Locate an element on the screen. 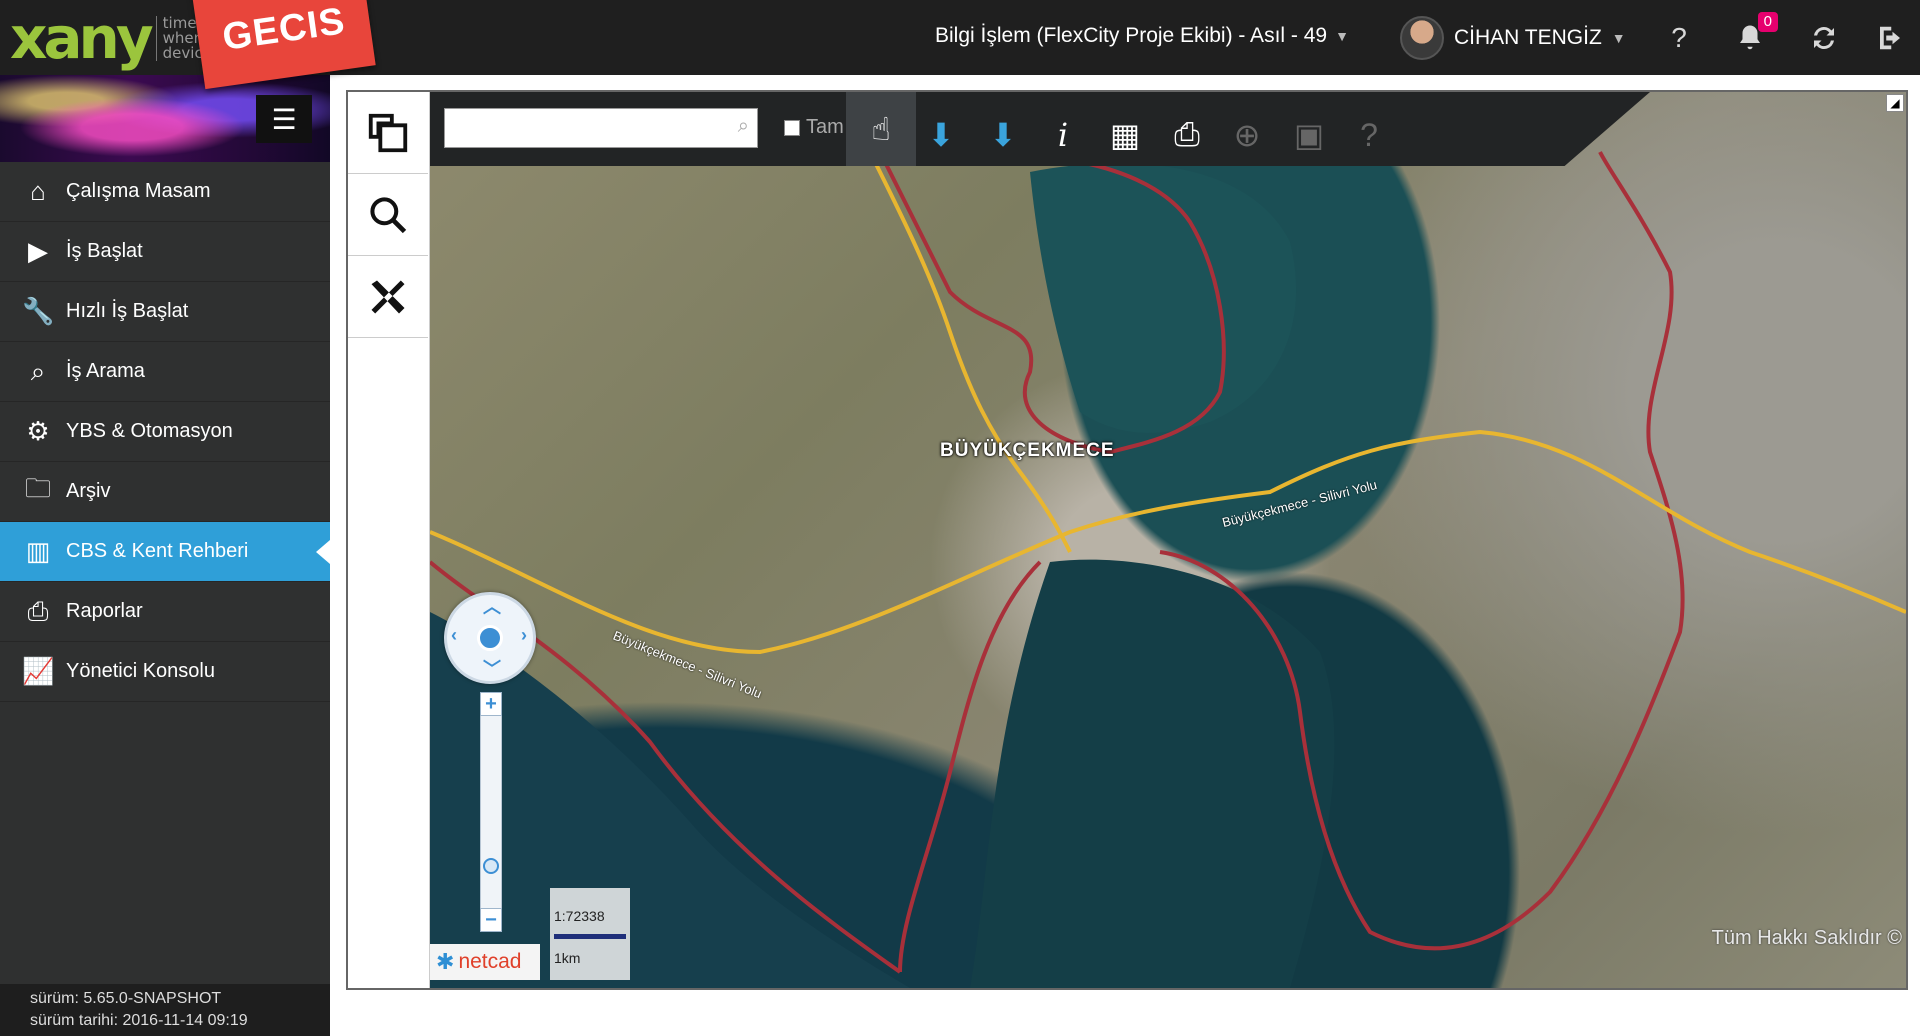  netcad-star-icon: ✱ is located at coordinates (445, 961).